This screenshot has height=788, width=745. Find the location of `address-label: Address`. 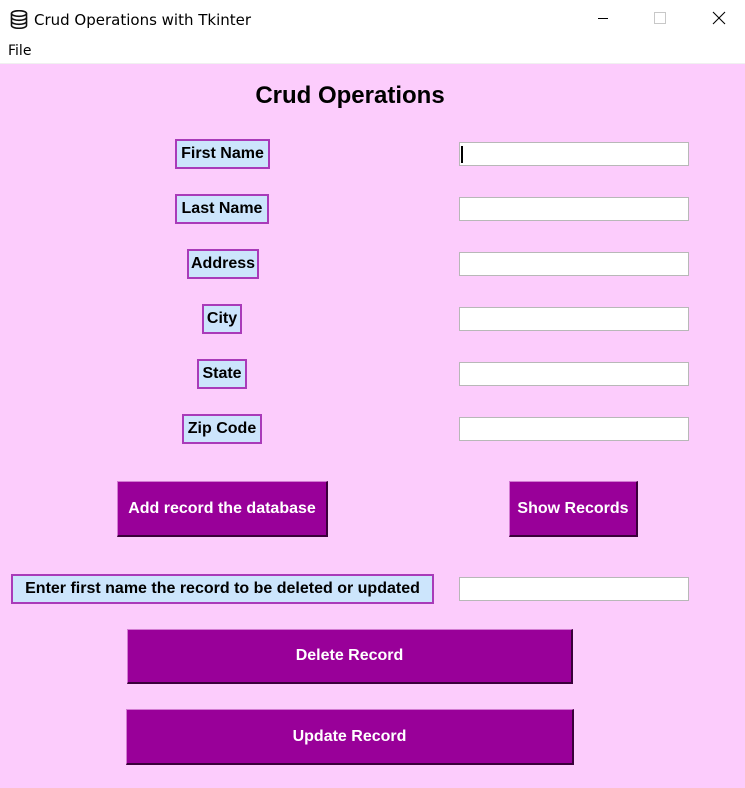

address-label: Address is located at coordinates (223, 264).